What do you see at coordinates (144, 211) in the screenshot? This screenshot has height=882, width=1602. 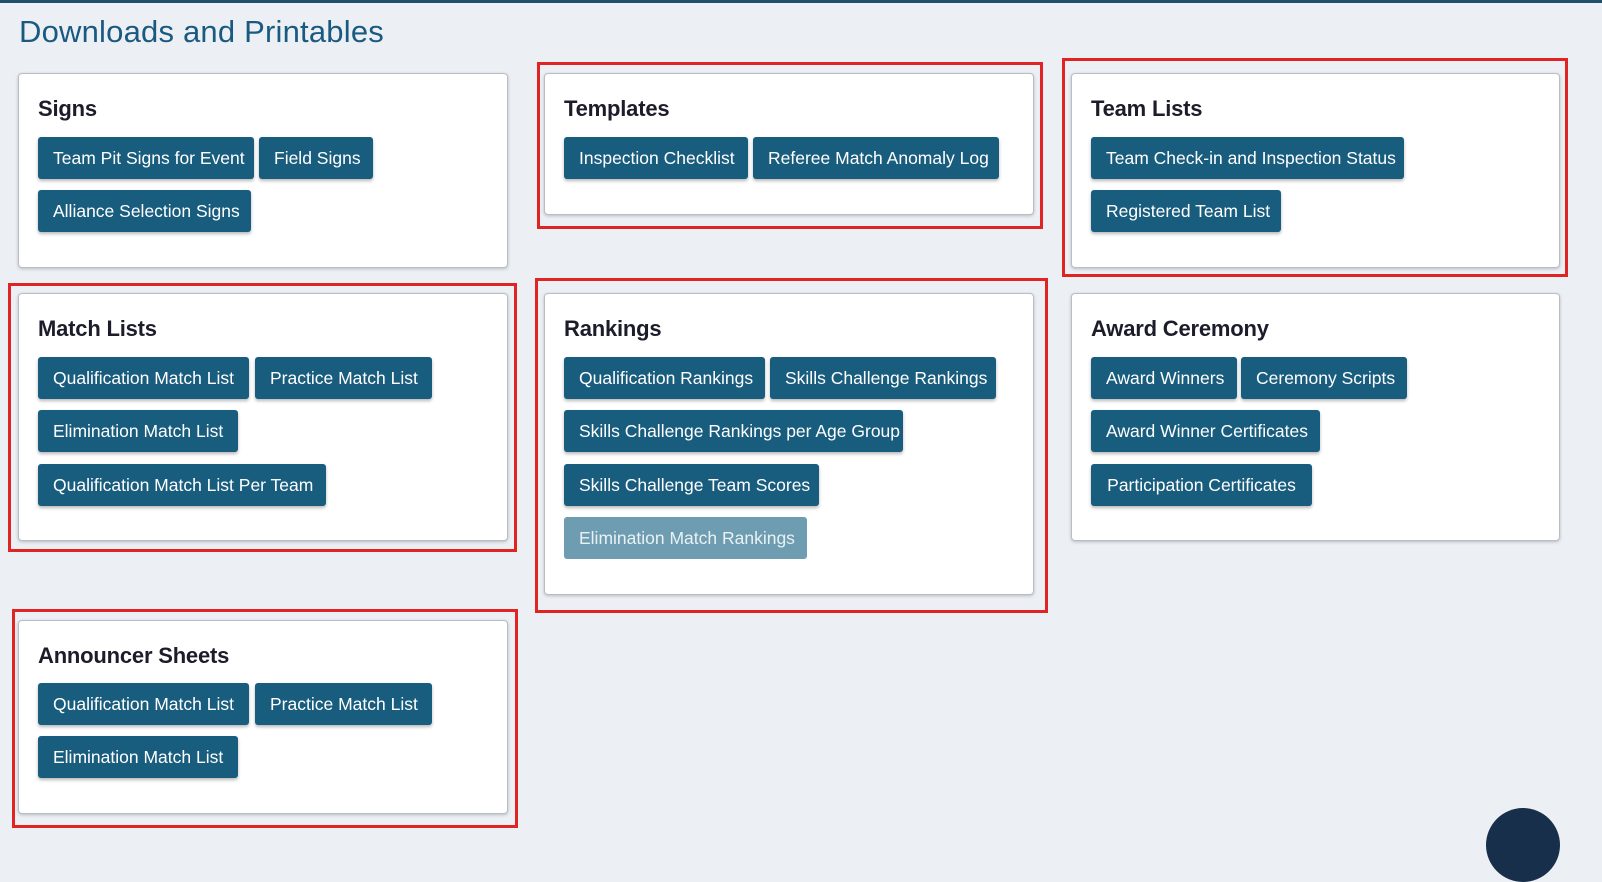 I see `alliance-selection-signs-button: Alliance Selection Signs` at bounding box center [144, 211].